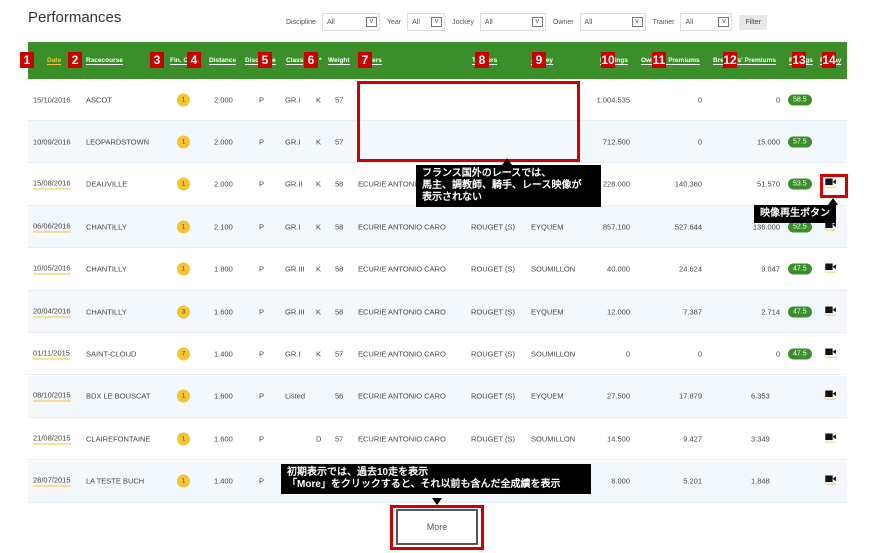 This screenshot has height=553, width=878. What do you see at coordinates (52, 99) in the screenshot?
I see `date-link: 15/10/2016` at bounding box center [52, 99].